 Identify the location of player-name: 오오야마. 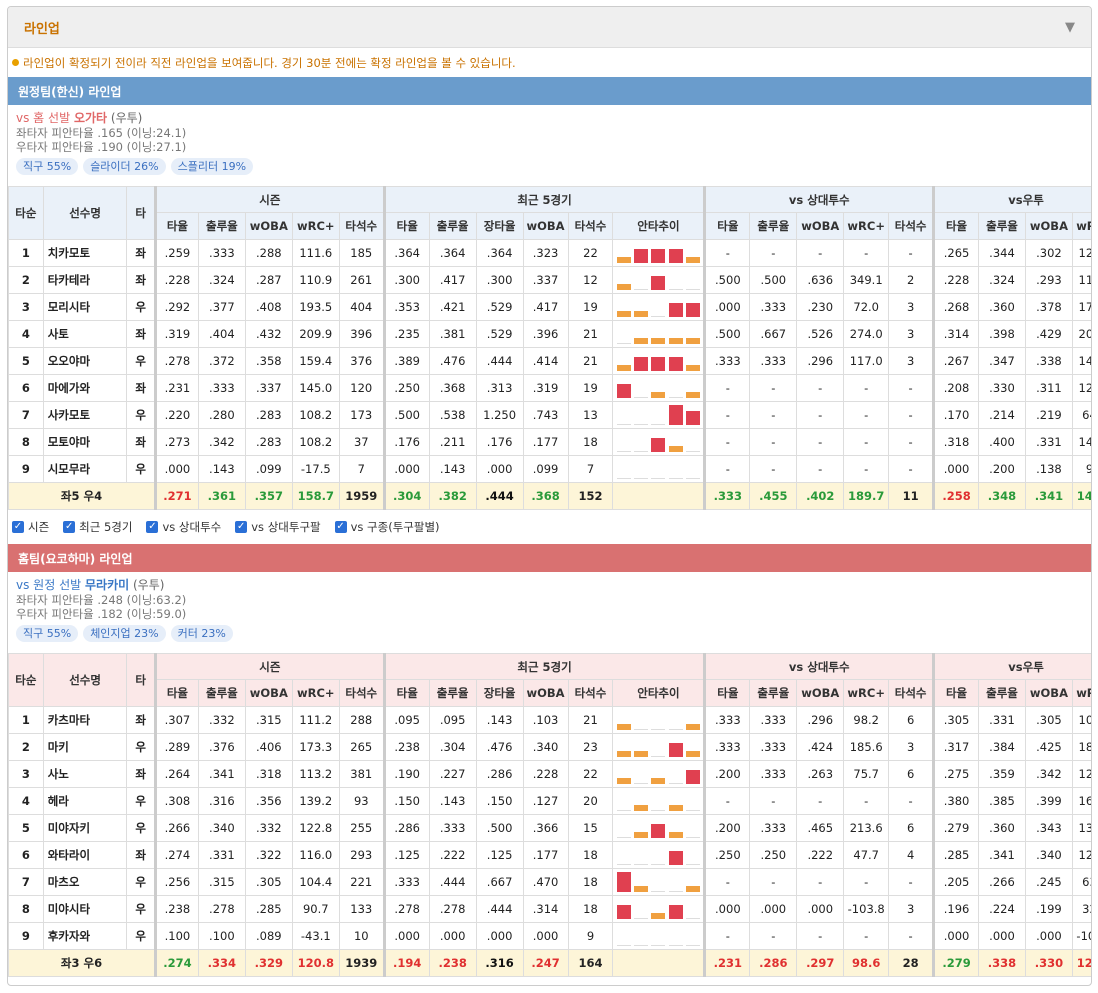
(85, 361).